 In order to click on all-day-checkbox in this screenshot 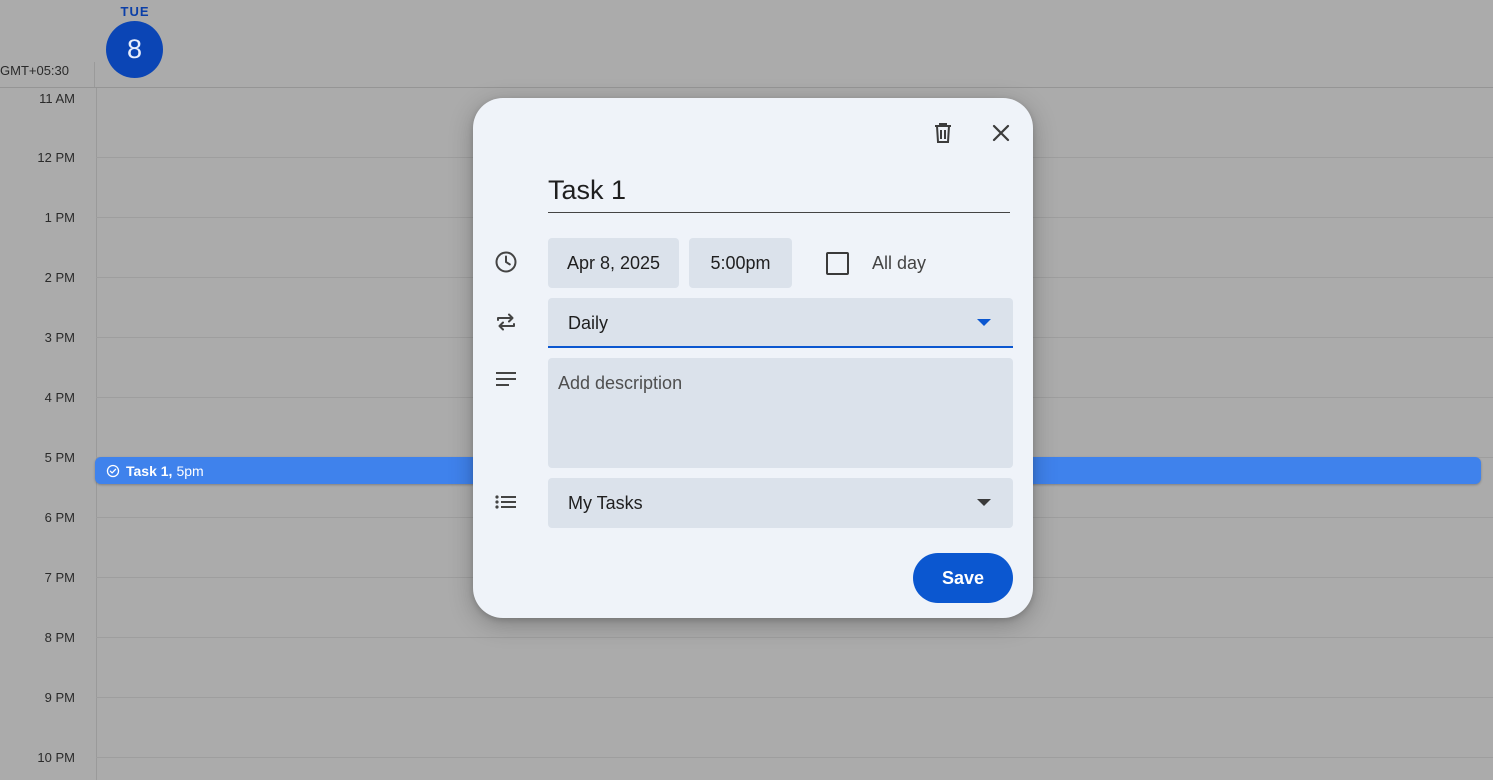, I will do `click(837, 263)`.